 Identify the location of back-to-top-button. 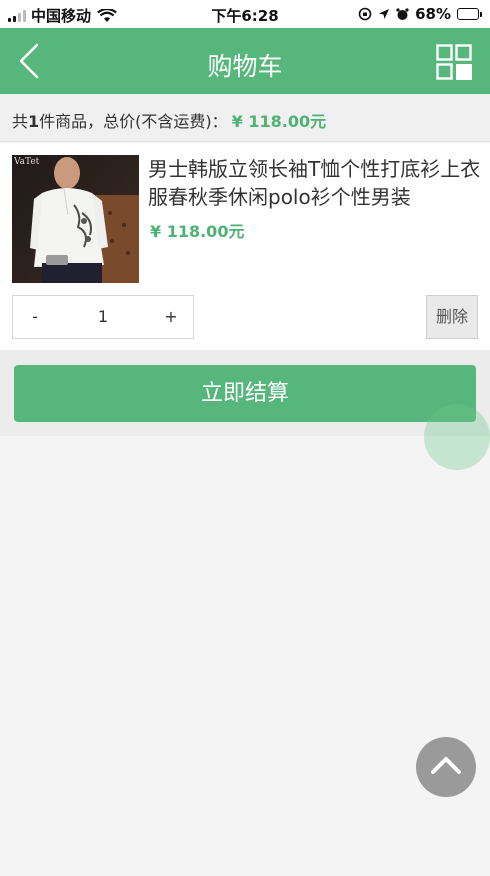
(446, 767).